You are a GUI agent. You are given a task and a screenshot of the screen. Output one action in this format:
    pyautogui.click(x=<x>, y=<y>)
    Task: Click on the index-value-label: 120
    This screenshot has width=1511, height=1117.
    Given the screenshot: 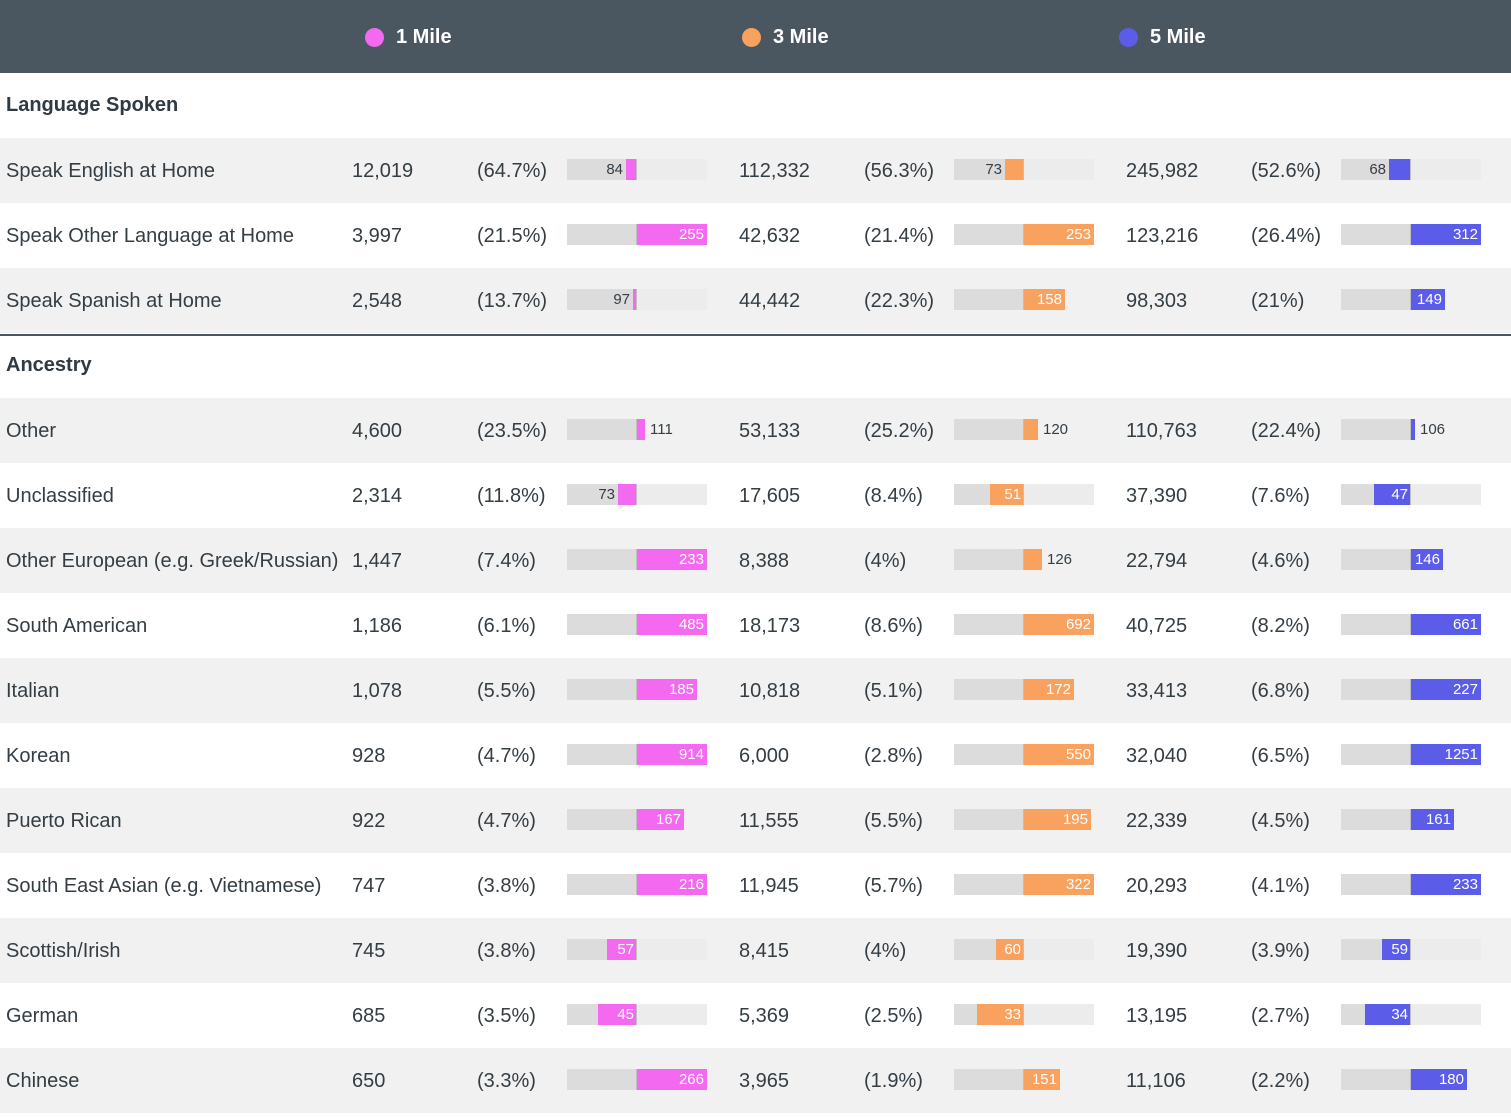 What is the action you would take?
    pyautogui.click(x=1056, y=429)
    